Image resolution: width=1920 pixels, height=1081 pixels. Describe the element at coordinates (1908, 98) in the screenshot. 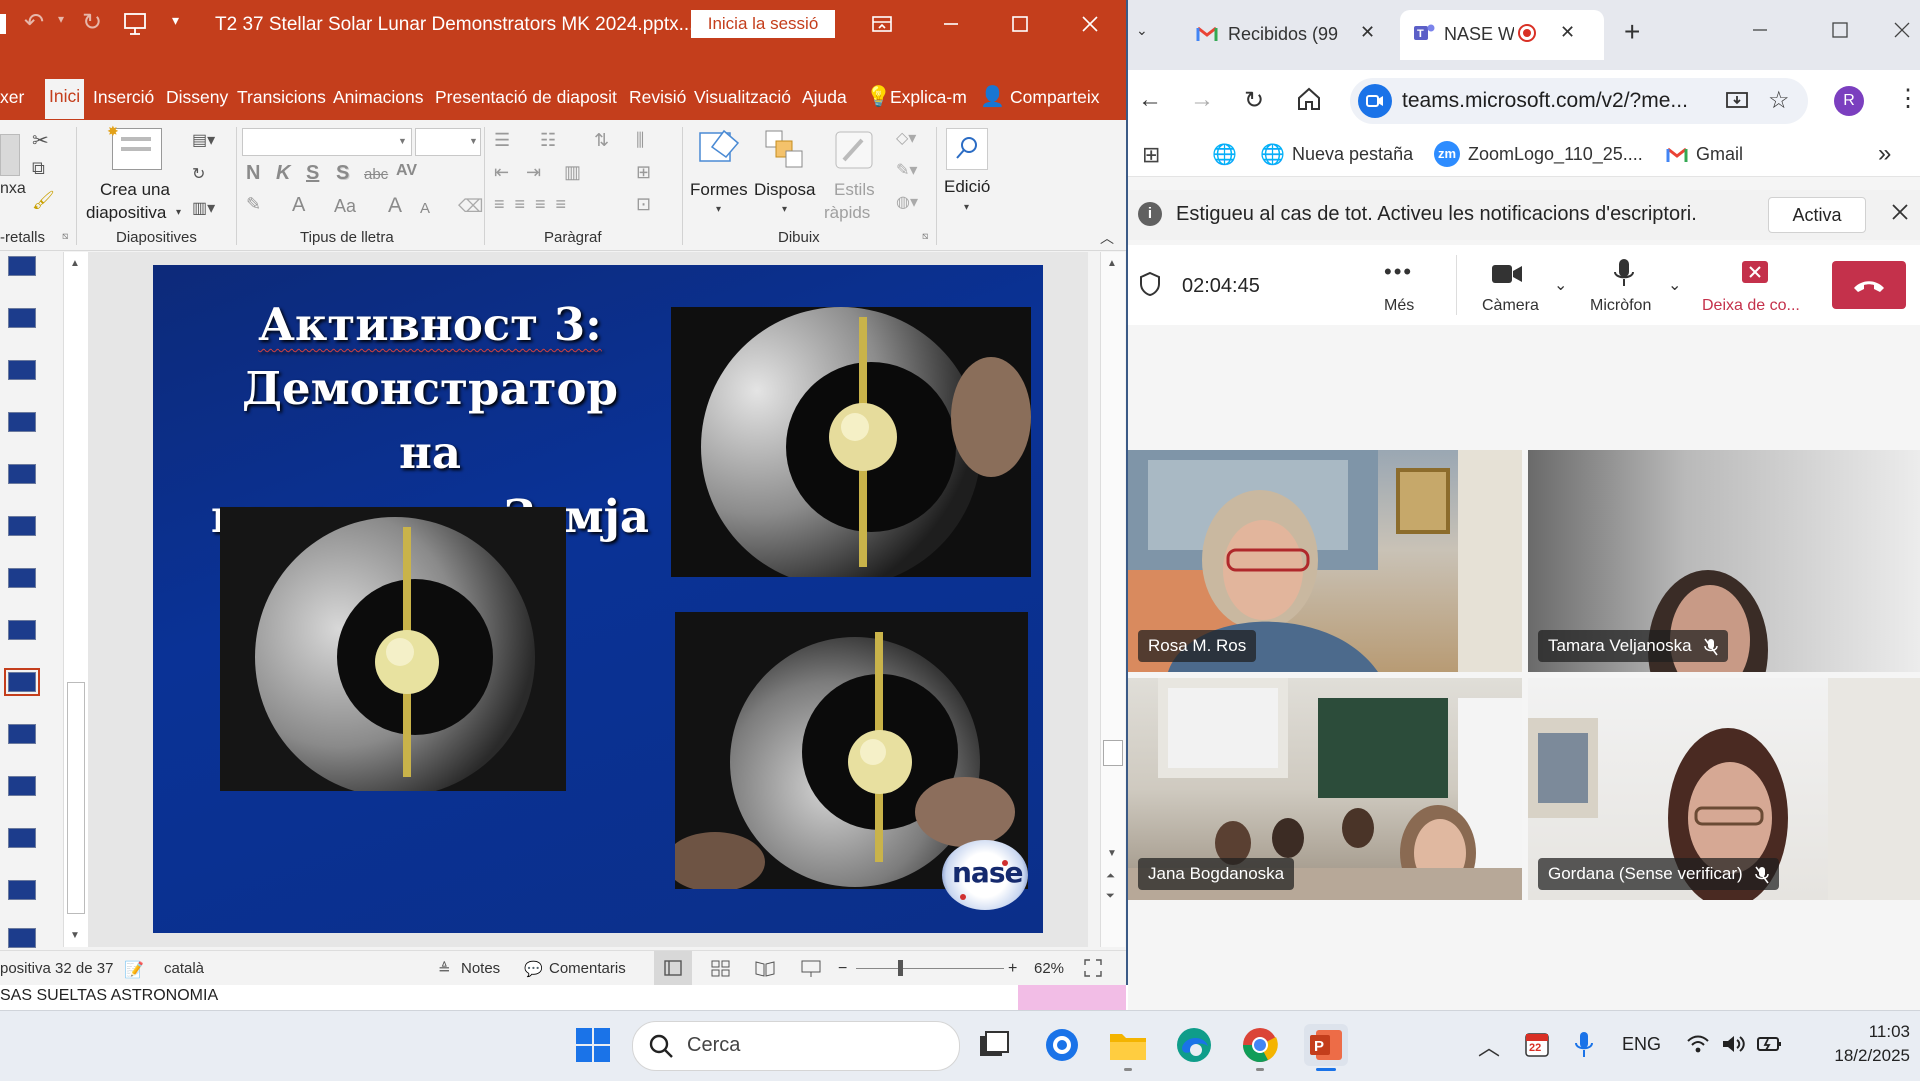

I see `browser-menu-icon: ⋮` at that location.